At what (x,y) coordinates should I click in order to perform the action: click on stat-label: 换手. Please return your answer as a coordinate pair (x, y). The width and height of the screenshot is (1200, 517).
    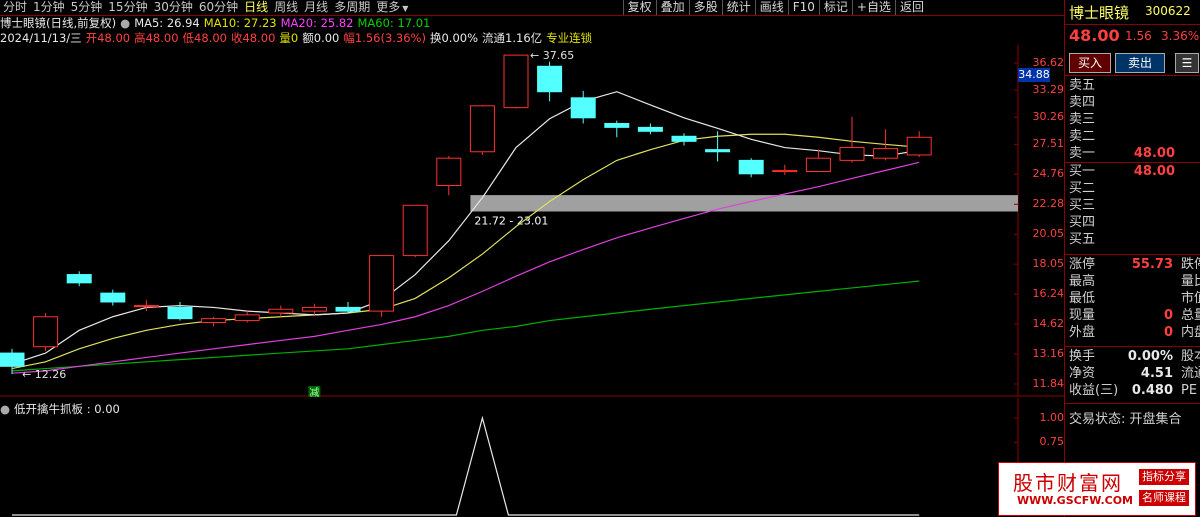
    Looking at the image, I should click on (1082, 356).